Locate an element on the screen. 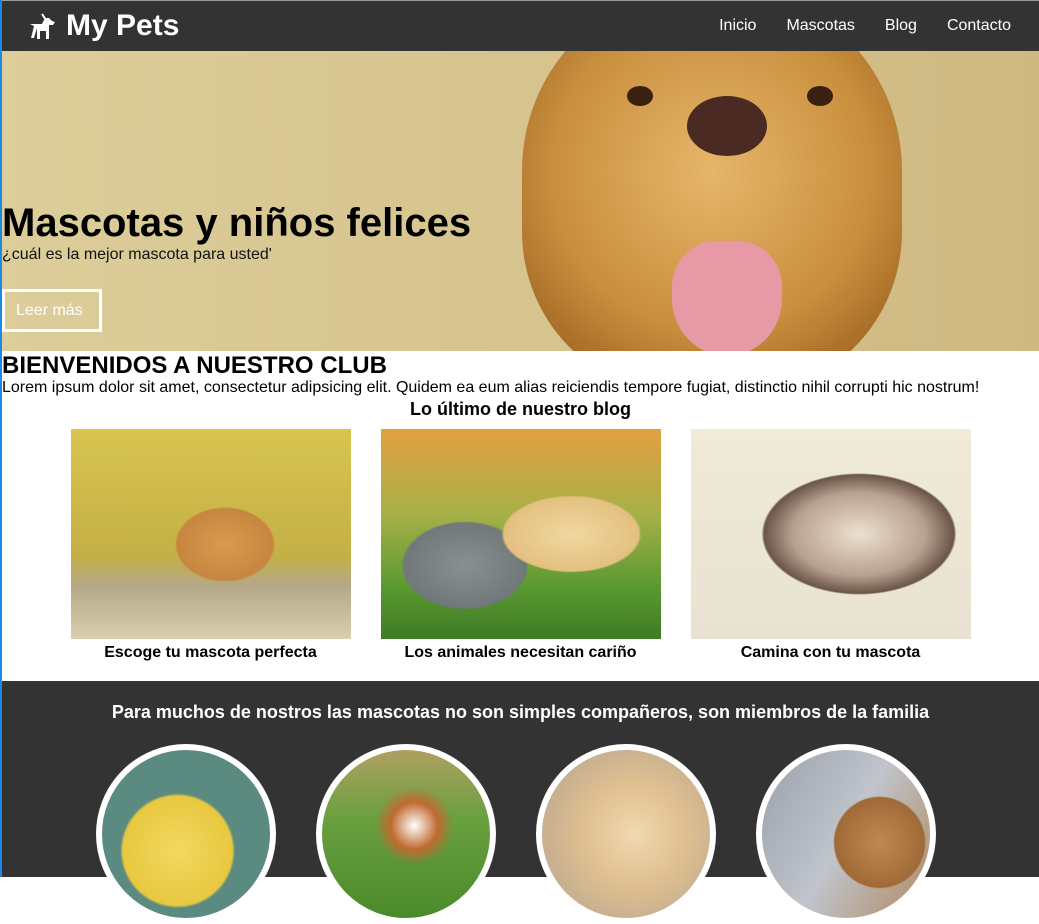 The image size is (1039, 924). welcome-title: BIENVENIDOS A NUESTRO CLUB is located at coordinates (194, 365).